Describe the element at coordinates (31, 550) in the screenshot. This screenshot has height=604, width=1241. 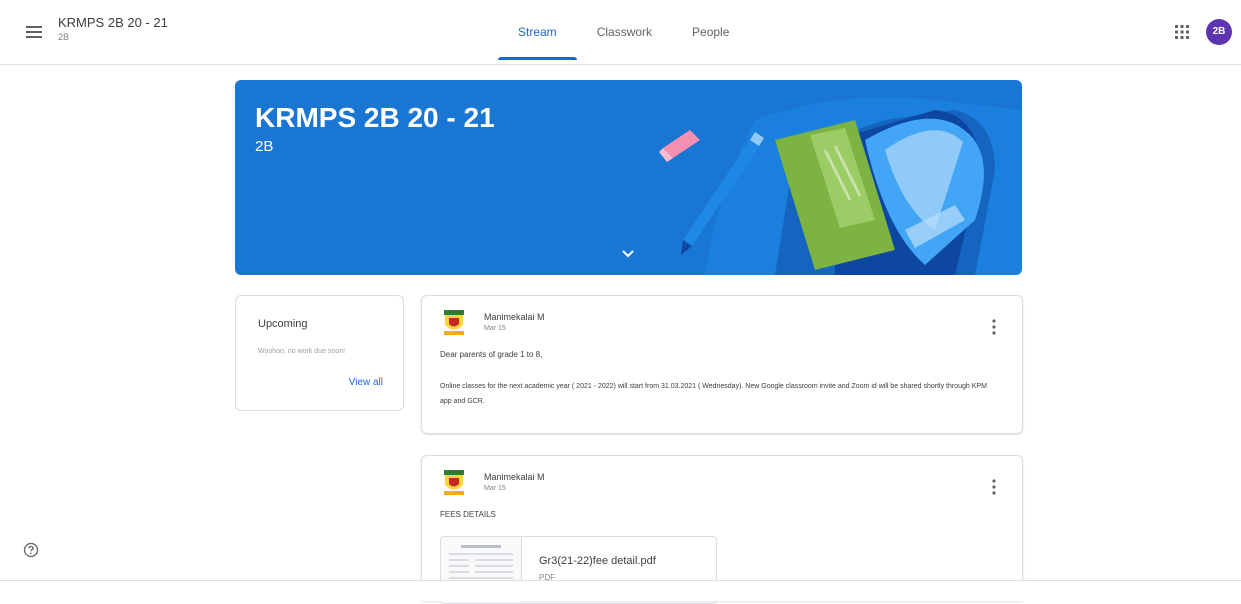
I see `help-icon` at that location.